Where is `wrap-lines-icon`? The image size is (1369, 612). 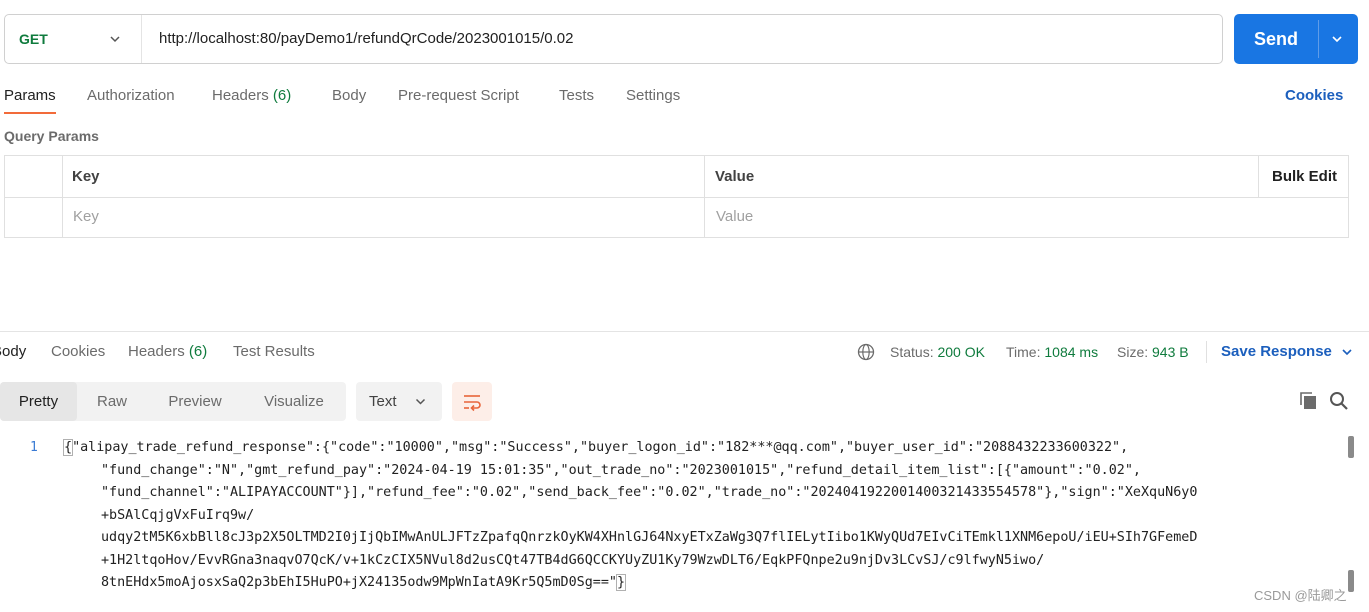
wrap-lines-icon is located at coordinates (472, 403).